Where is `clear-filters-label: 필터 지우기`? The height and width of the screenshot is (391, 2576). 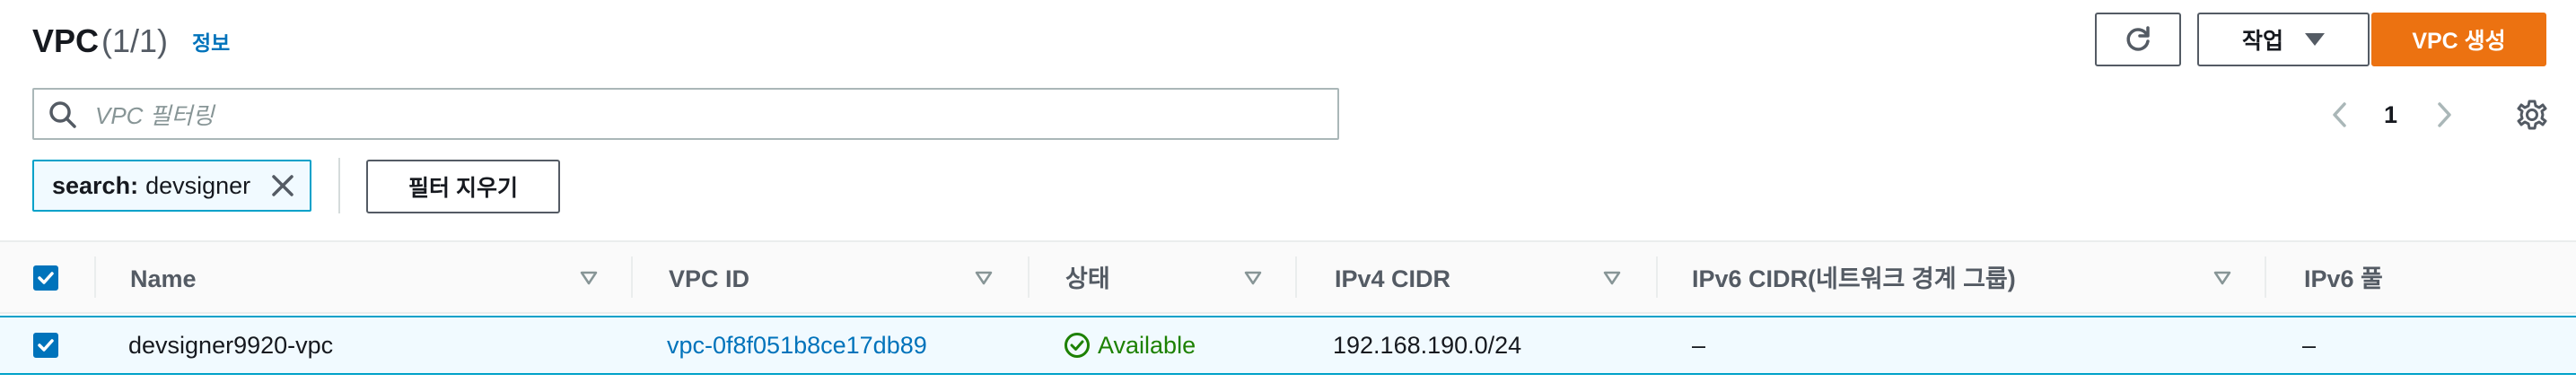 clear-filters-label: 필터 지우기 is located at coordinates (463, 188).